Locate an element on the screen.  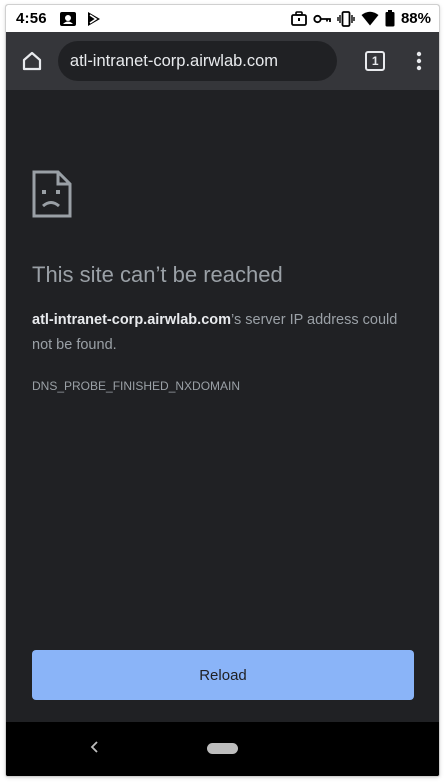
system-nav-bar is located at coordinates (222, 749).